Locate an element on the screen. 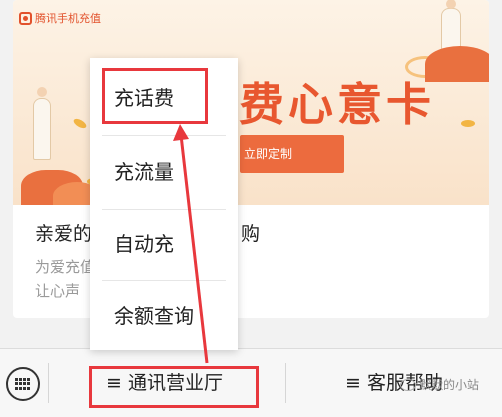 The image size is (502, 417). watermark: 默默的小站 is located at coordinates (439, 384).